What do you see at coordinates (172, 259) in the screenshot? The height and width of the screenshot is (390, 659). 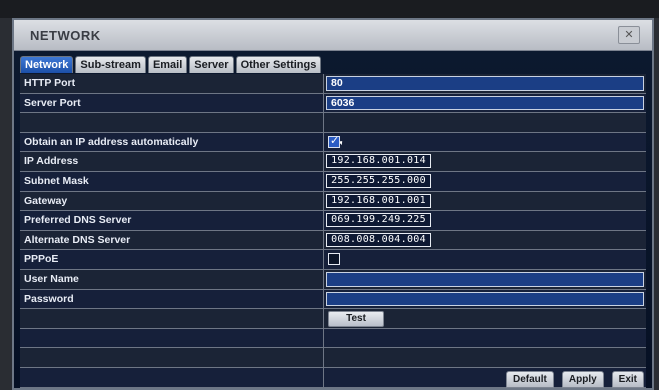 I see `row-label: PPPoE` at bounding box center [172, 259].